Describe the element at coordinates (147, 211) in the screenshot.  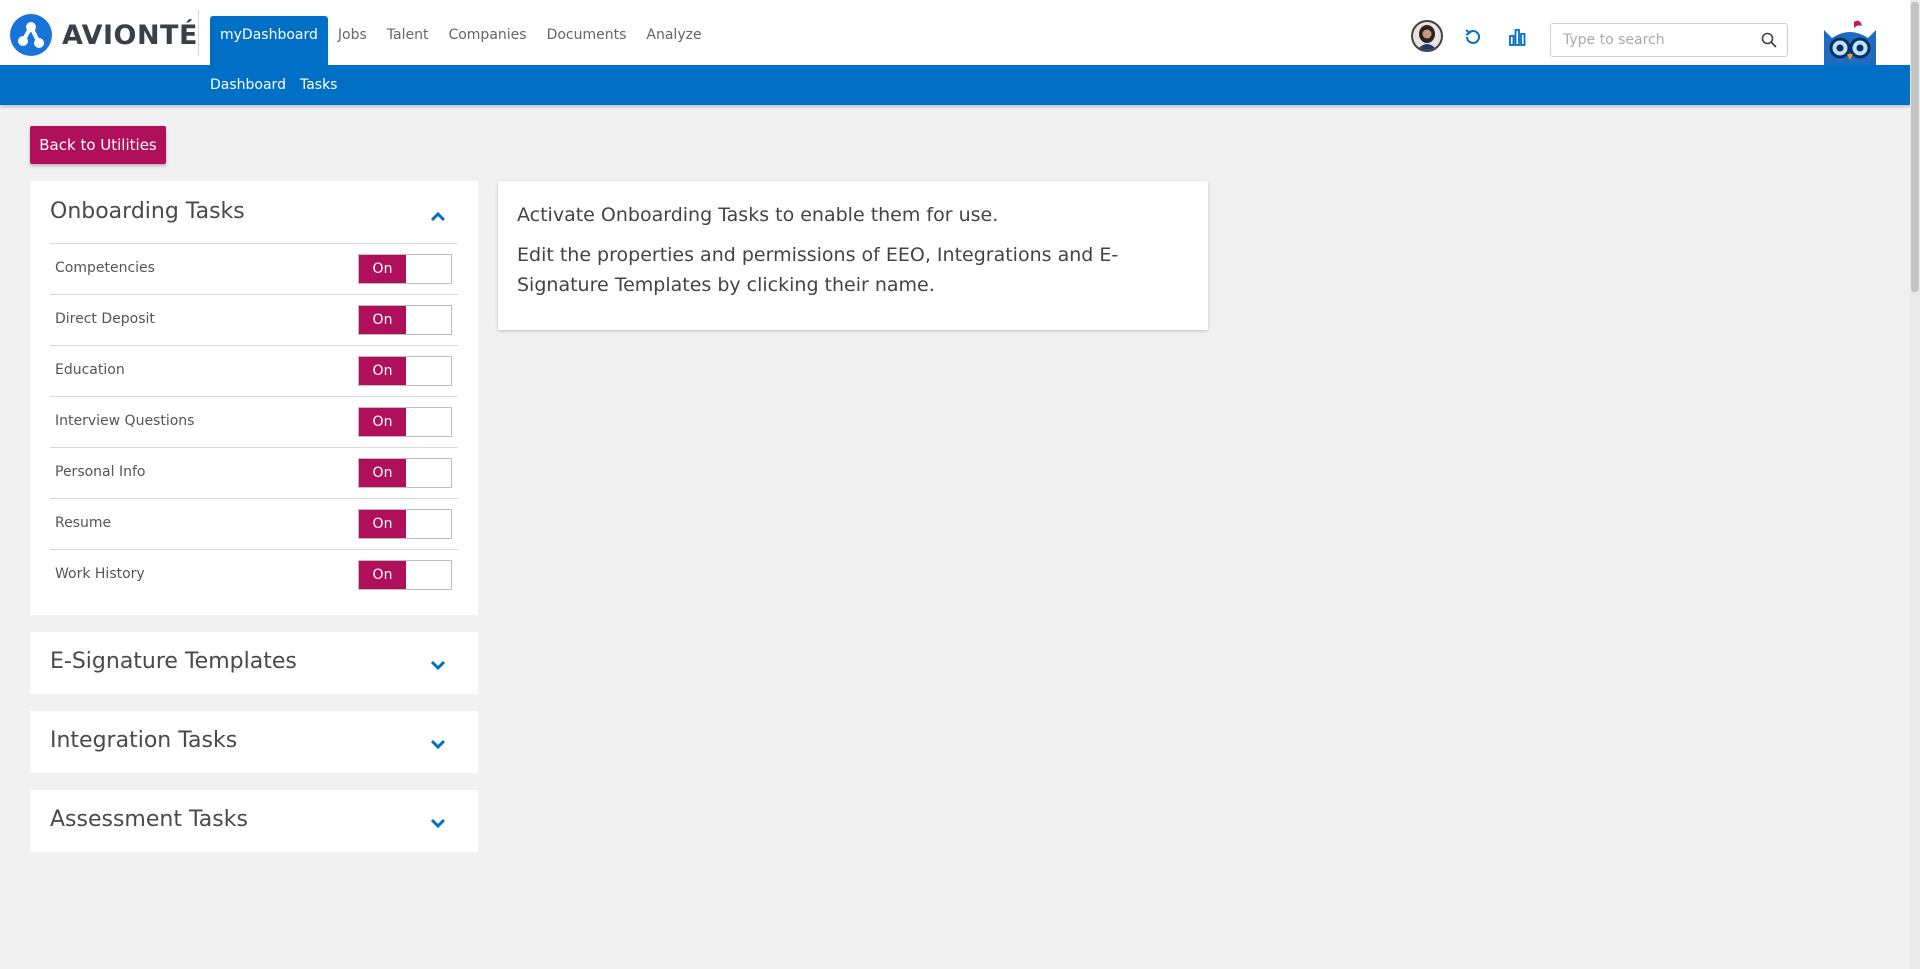
I see `onboarding-tasks-title: Onboarding Tasks` at that location.